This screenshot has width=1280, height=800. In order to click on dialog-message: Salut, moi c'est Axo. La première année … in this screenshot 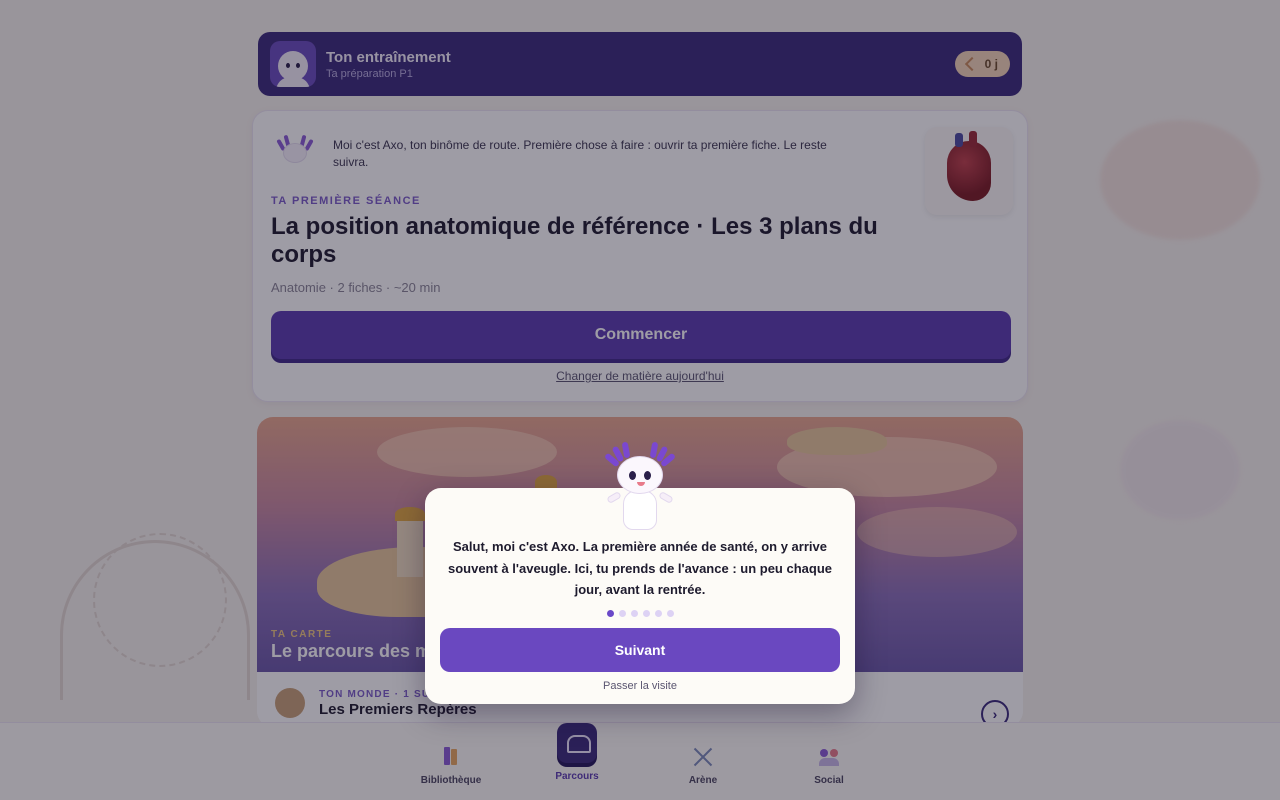, I will do `click(639, 568)`.